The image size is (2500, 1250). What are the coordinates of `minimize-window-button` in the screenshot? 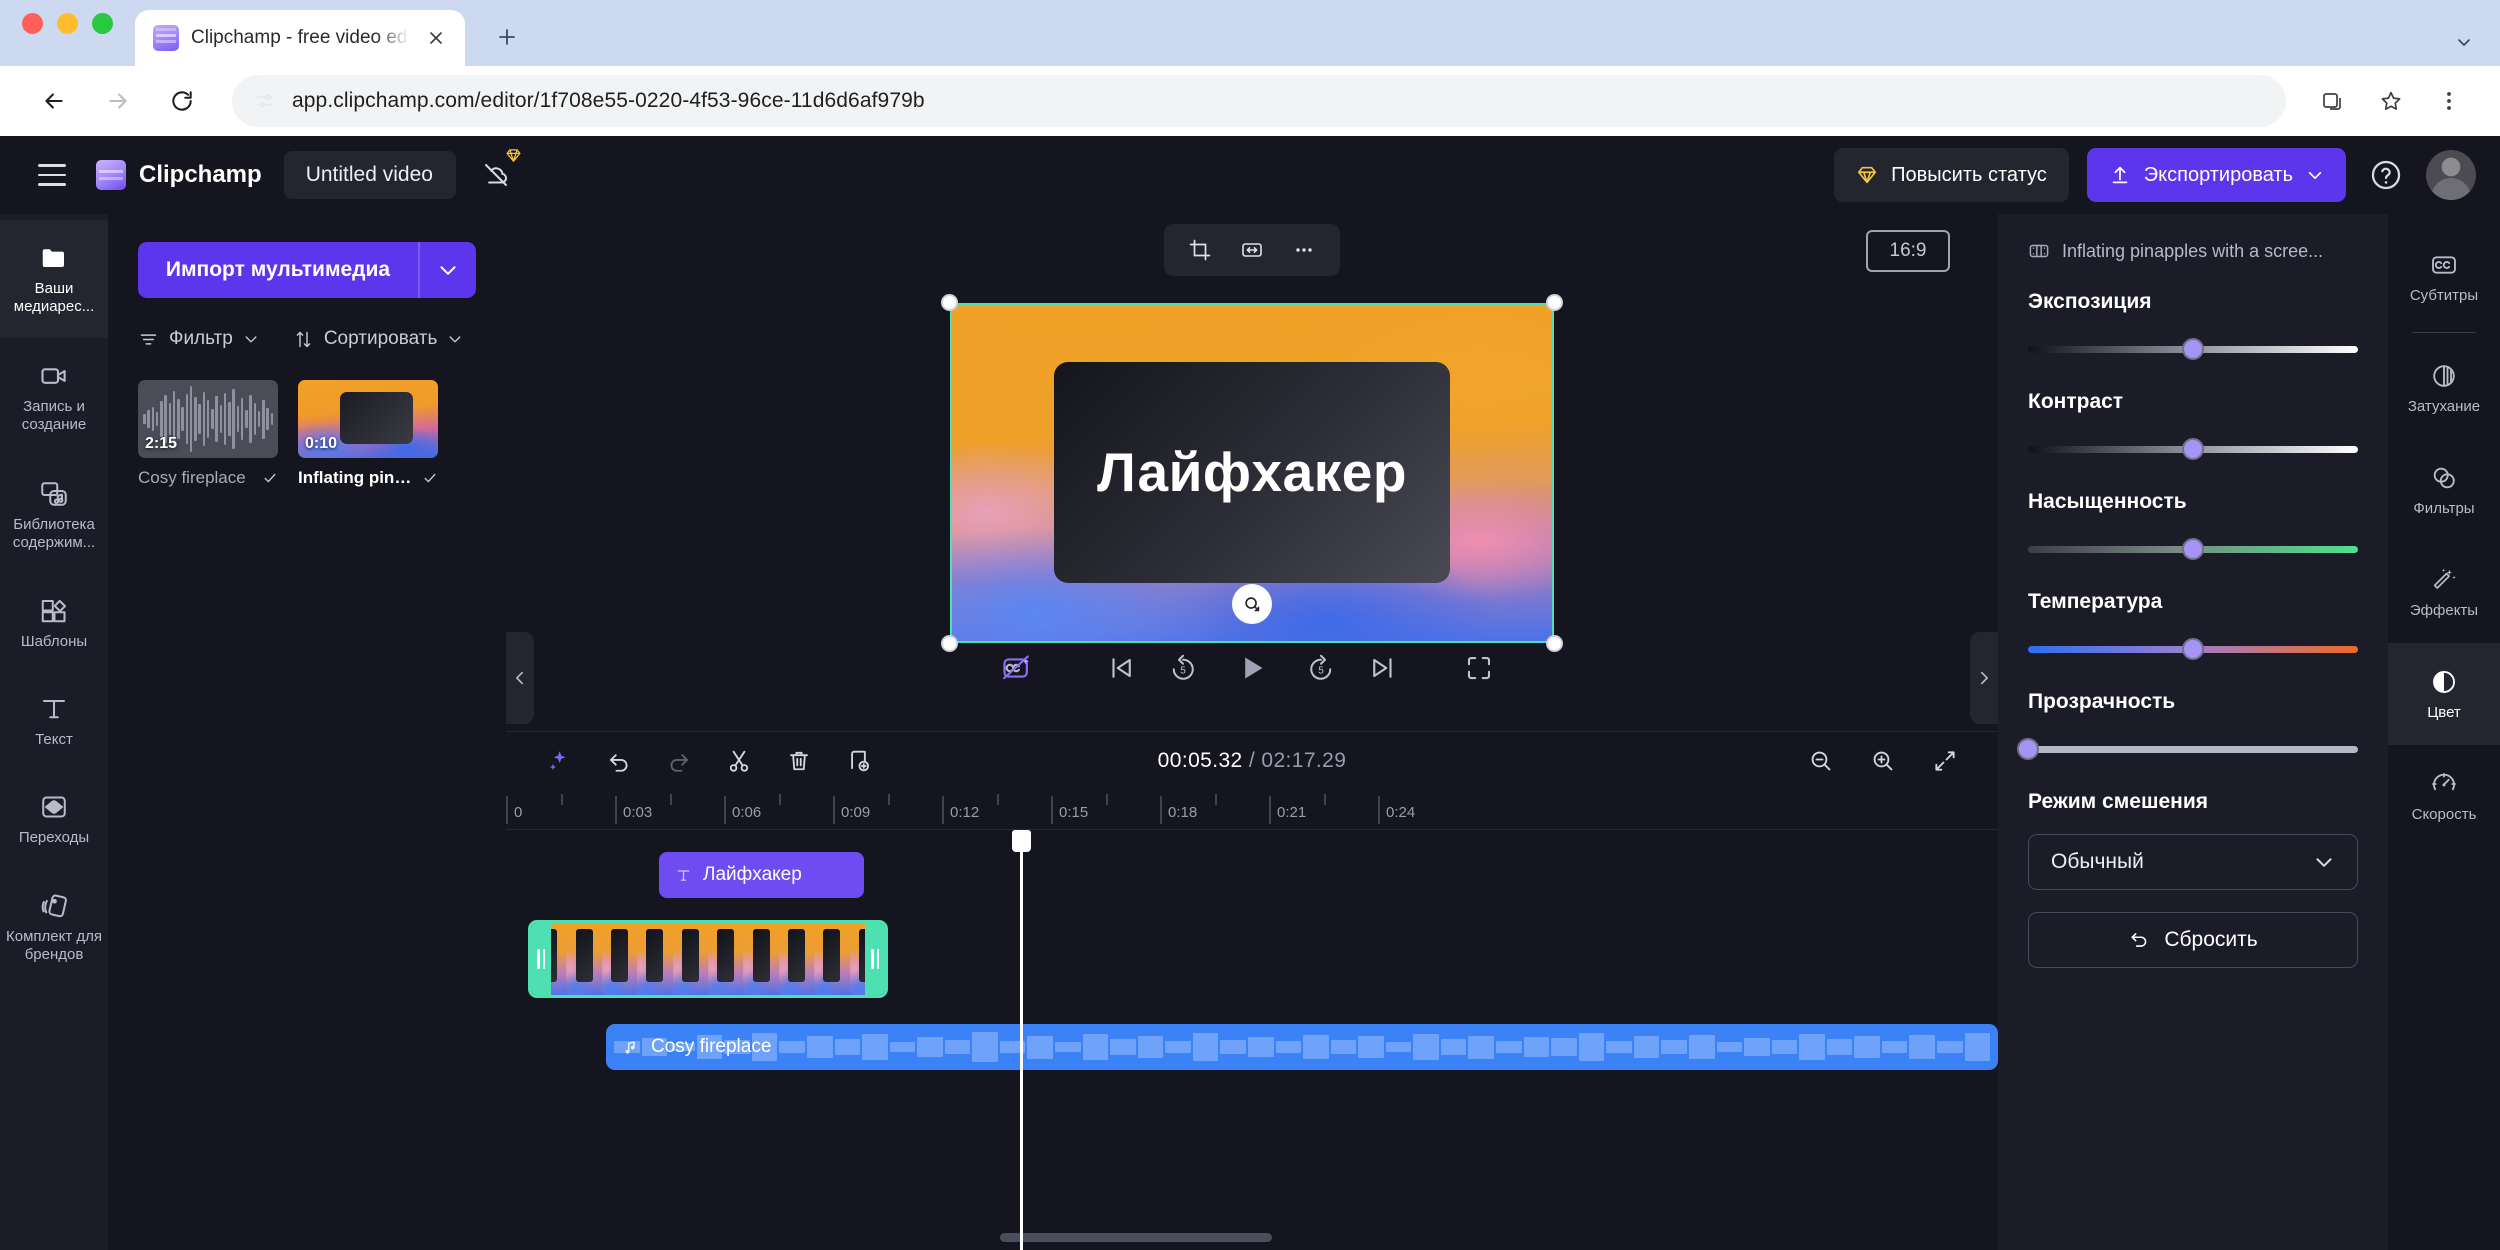 It's located at (67, 23).